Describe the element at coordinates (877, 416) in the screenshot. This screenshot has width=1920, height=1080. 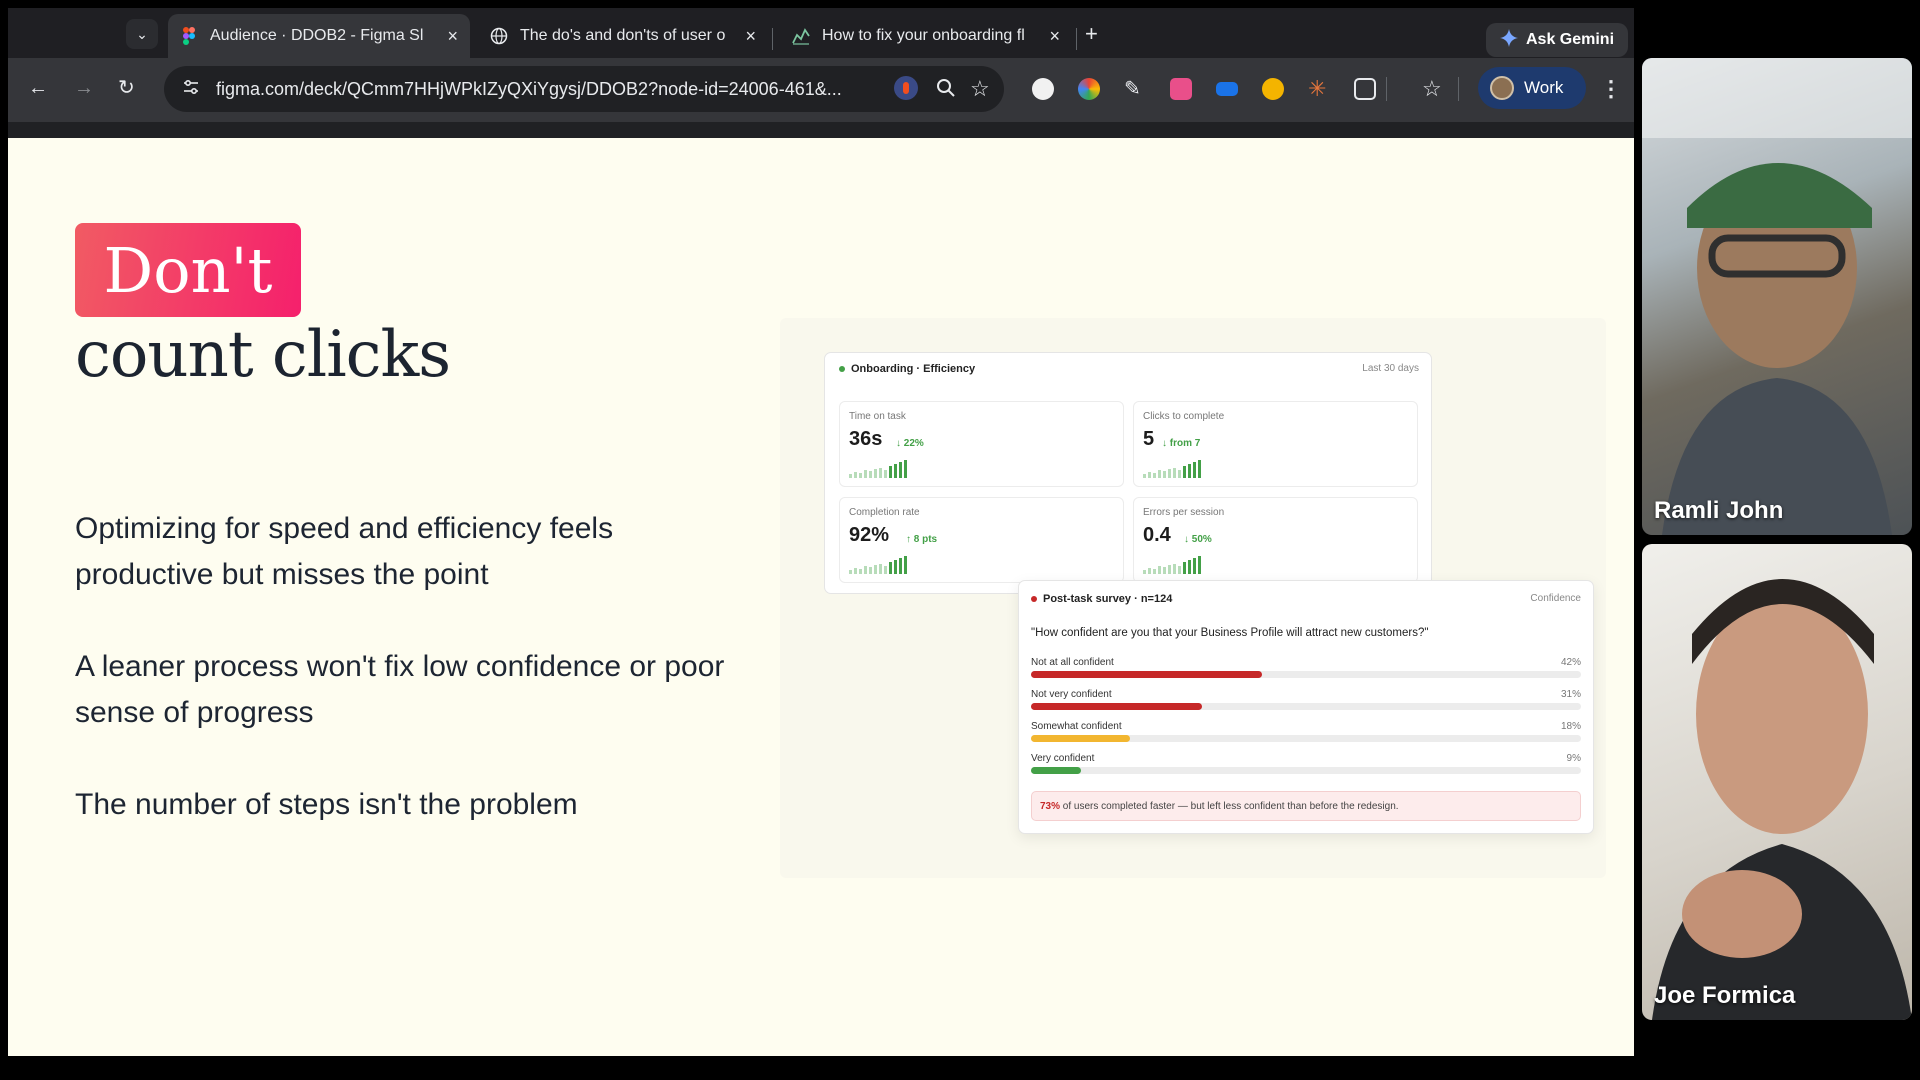
I see `metric-label: Time on task` at that location.